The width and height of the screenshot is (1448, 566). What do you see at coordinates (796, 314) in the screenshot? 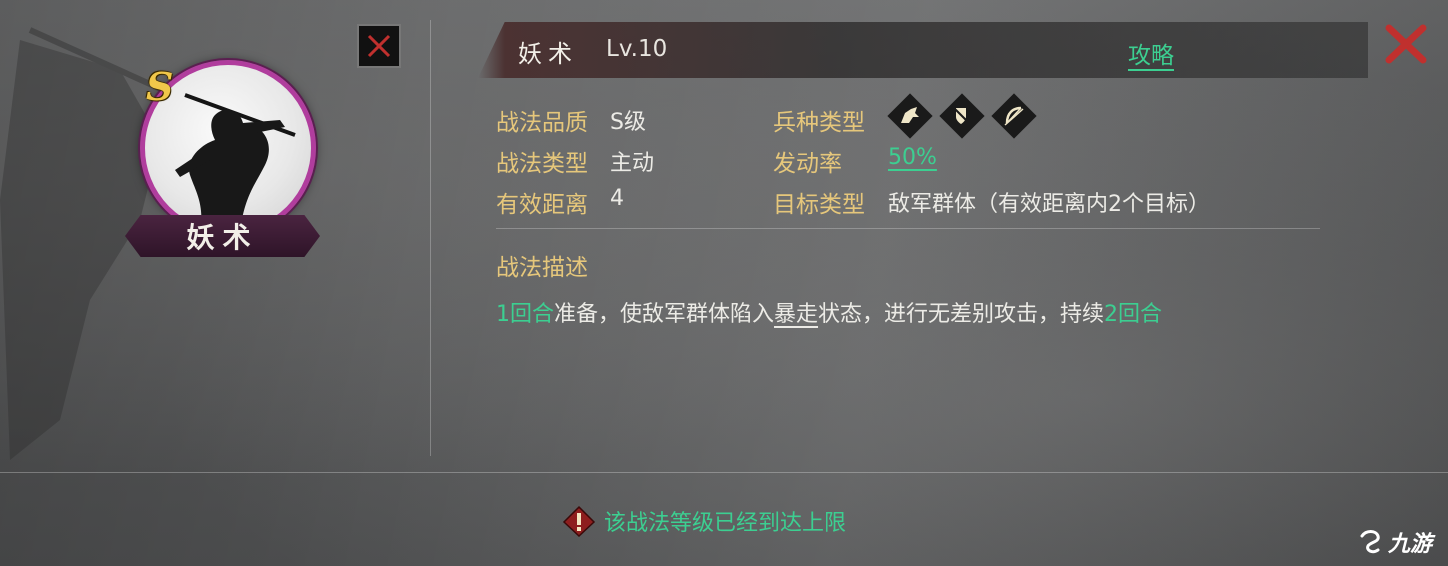
I see `status-link: 暴走` at bounding box center [796, 314].